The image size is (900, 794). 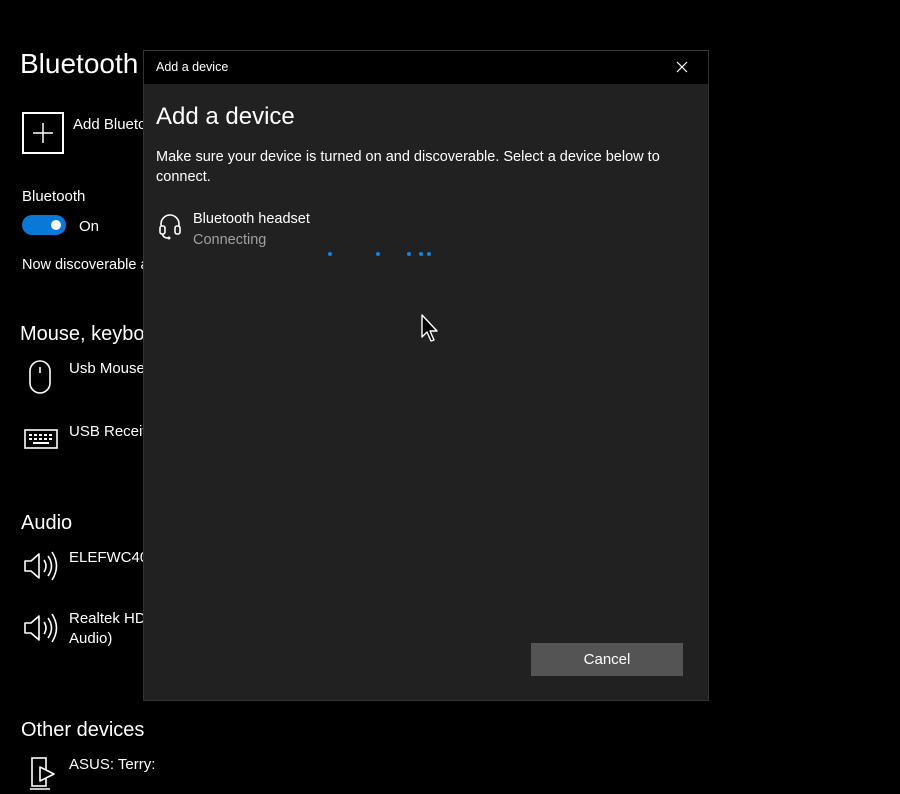 What do you see at coordinates (251, 219) in the screenshot?
I see `device-name: Bluetooth headset` at bounding box center [251, 219].